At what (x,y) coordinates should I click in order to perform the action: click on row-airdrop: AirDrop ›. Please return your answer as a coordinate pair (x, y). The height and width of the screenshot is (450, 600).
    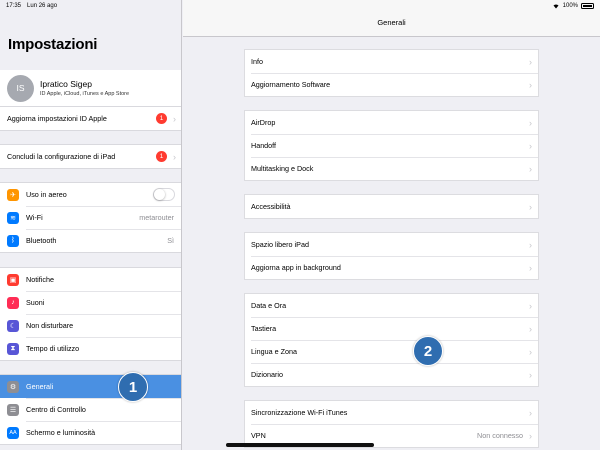
    Looking at the image, I should click on (391, 122).